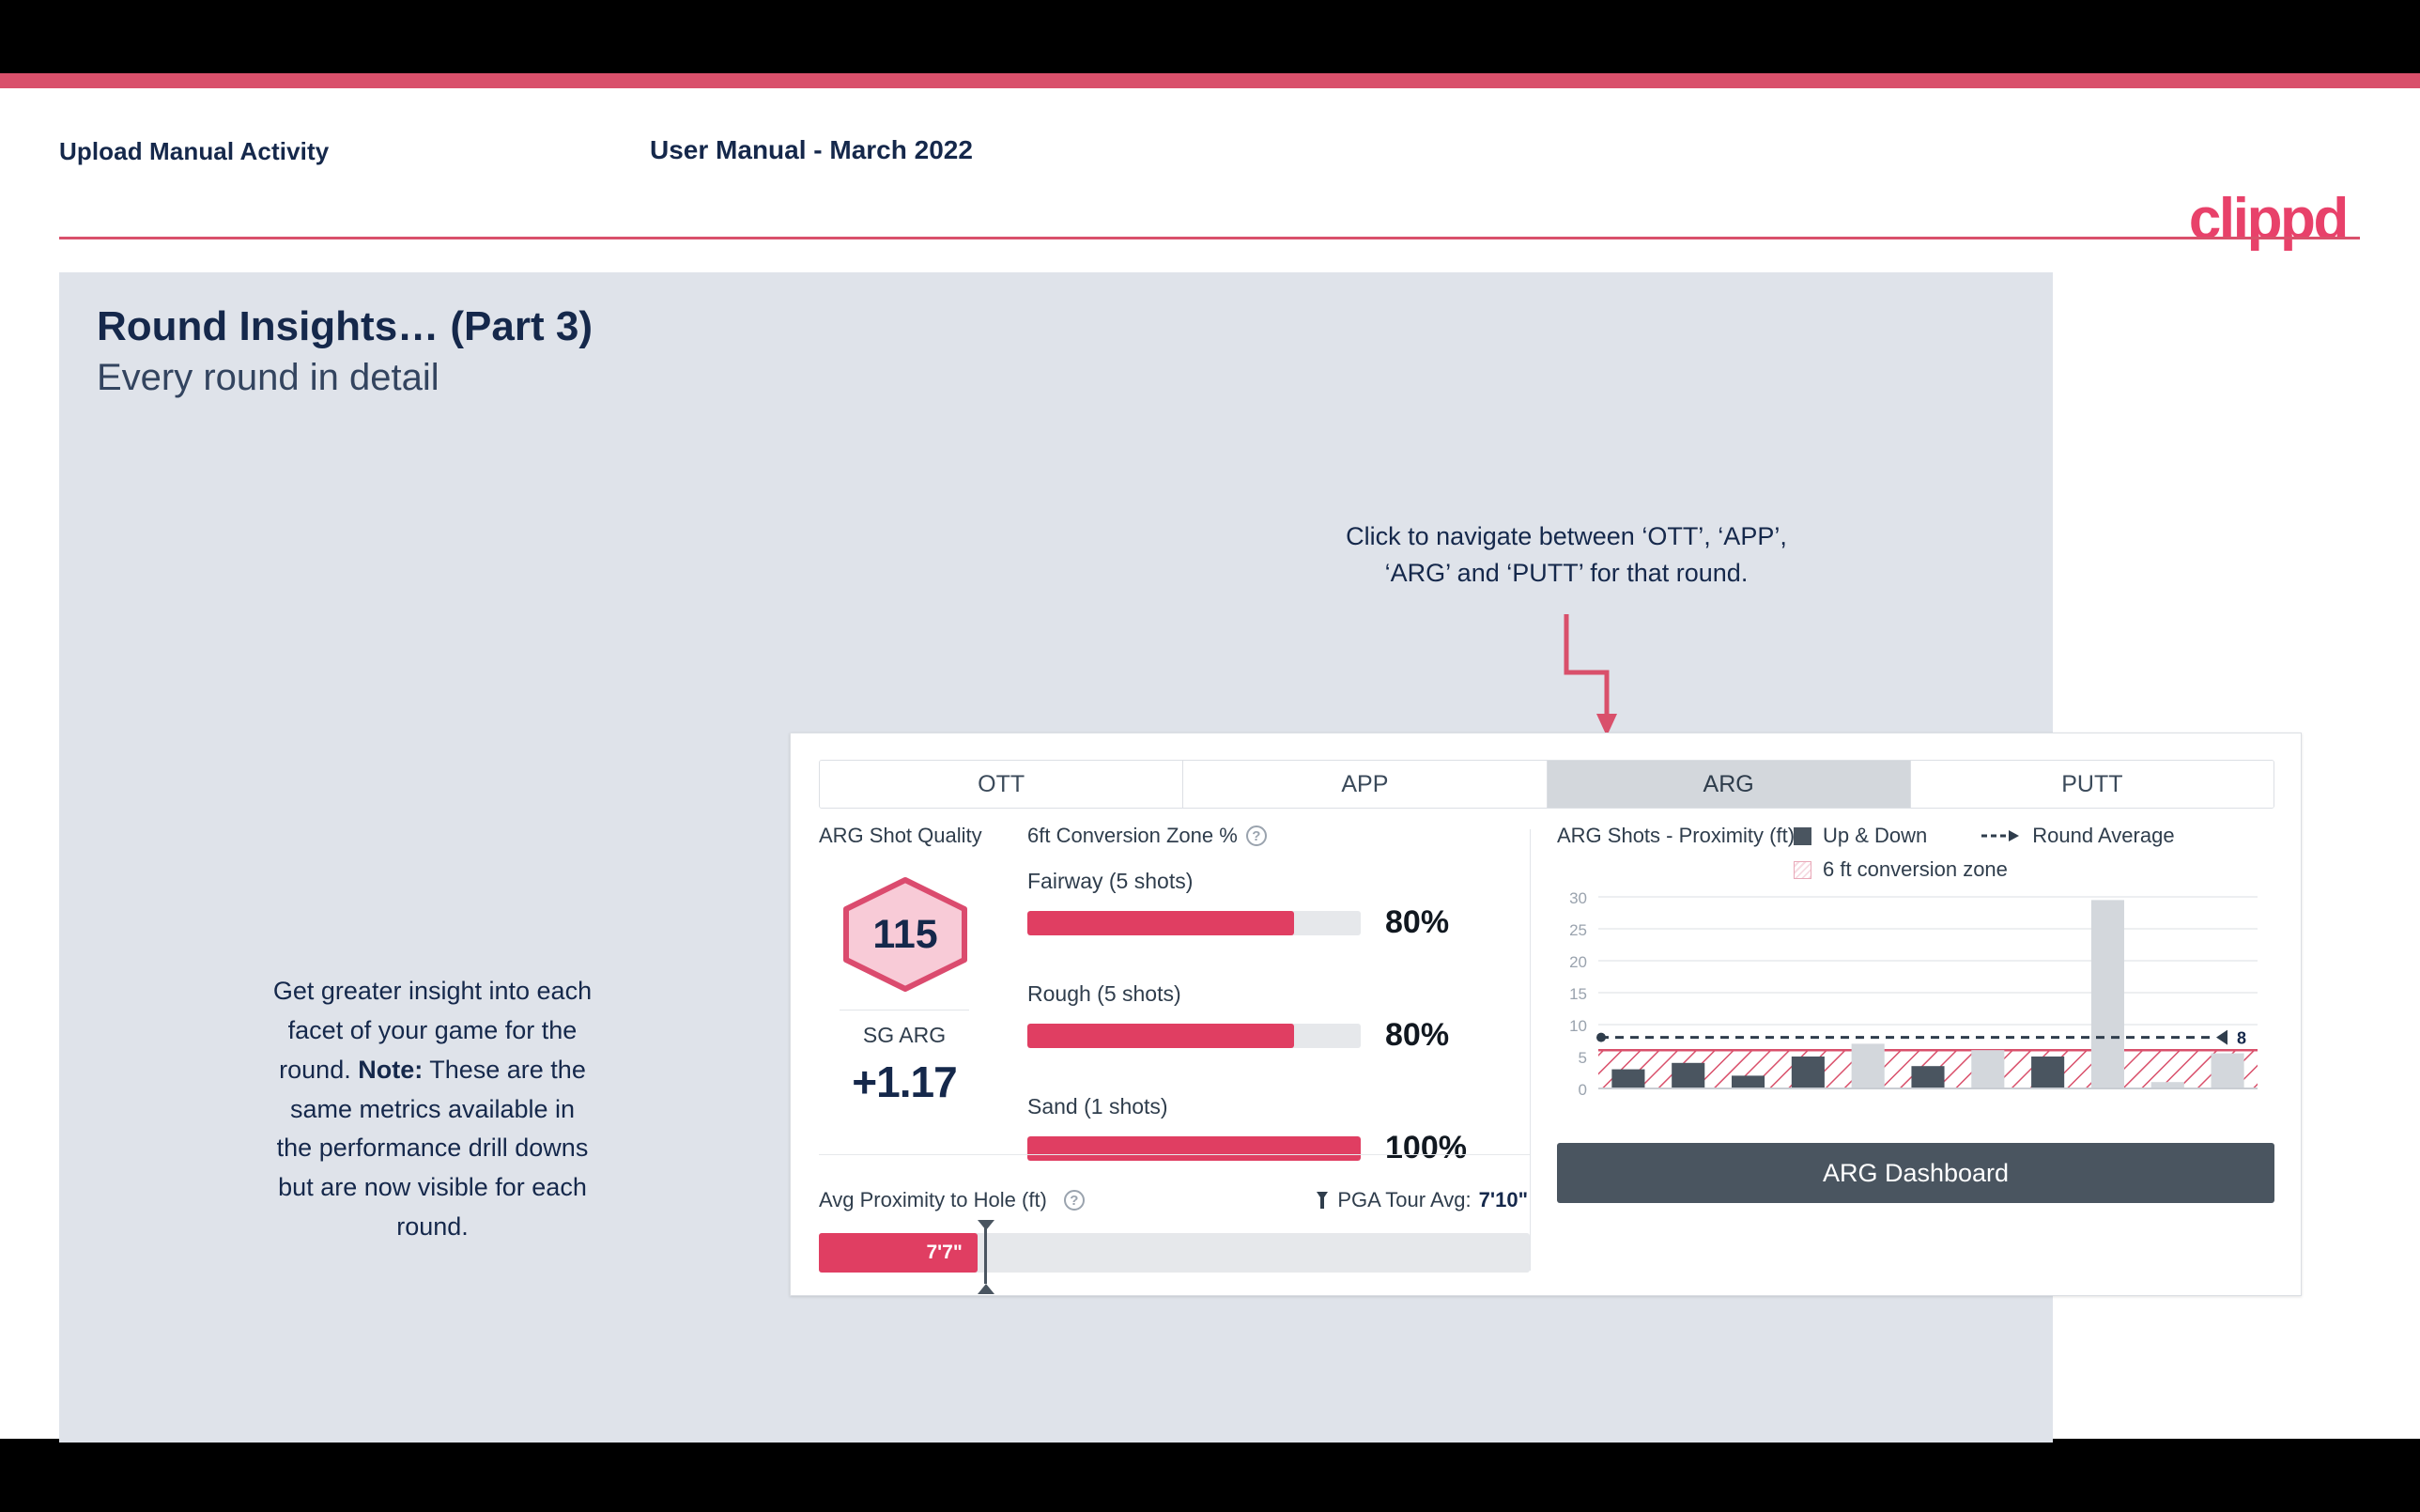  Describe the element at coordinates (1578, 899) in the screenshot. I see `svg-text: 30` at that location.